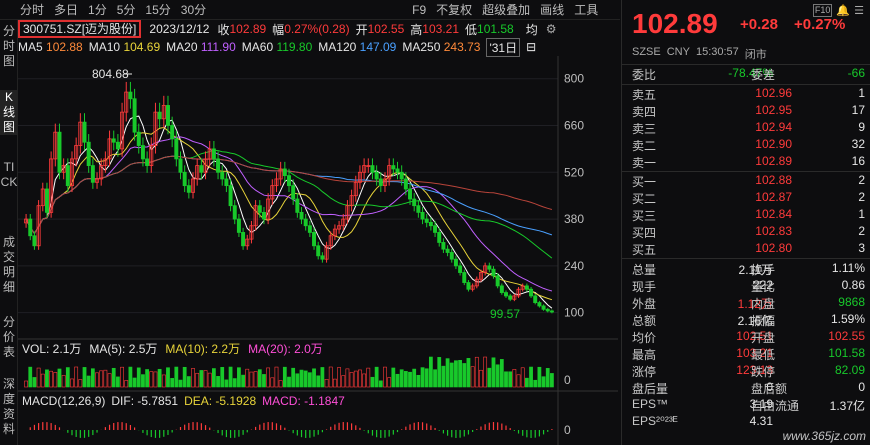 This screenshot has width=870, height=445. I want to click on tab-15min: 15分, so click(157, 9).